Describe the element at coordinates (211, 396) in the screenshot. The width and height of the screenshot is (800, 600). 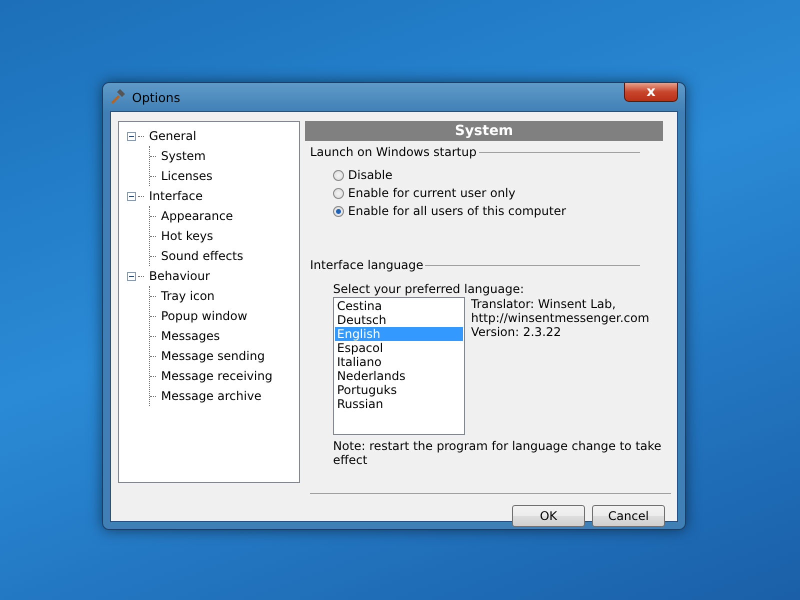
I see `tree-item: Message archive` at that location.